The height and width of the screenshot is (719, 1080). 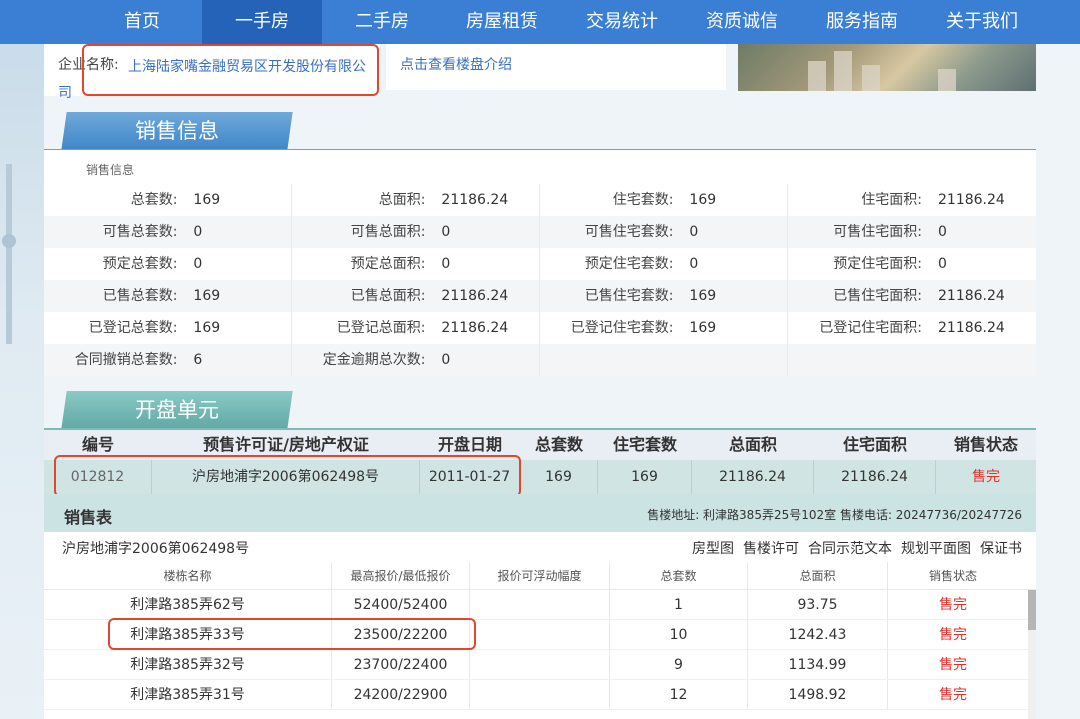 I want to click on tower-silhouette, so click(x=9, y=254).